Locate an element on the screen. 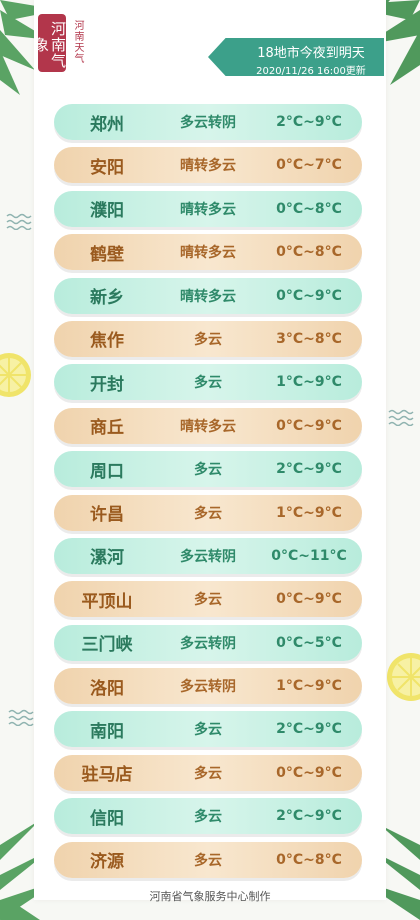  forecast-row: 南阳 多云 2°C~9°C is located at coordinates (208, 729).